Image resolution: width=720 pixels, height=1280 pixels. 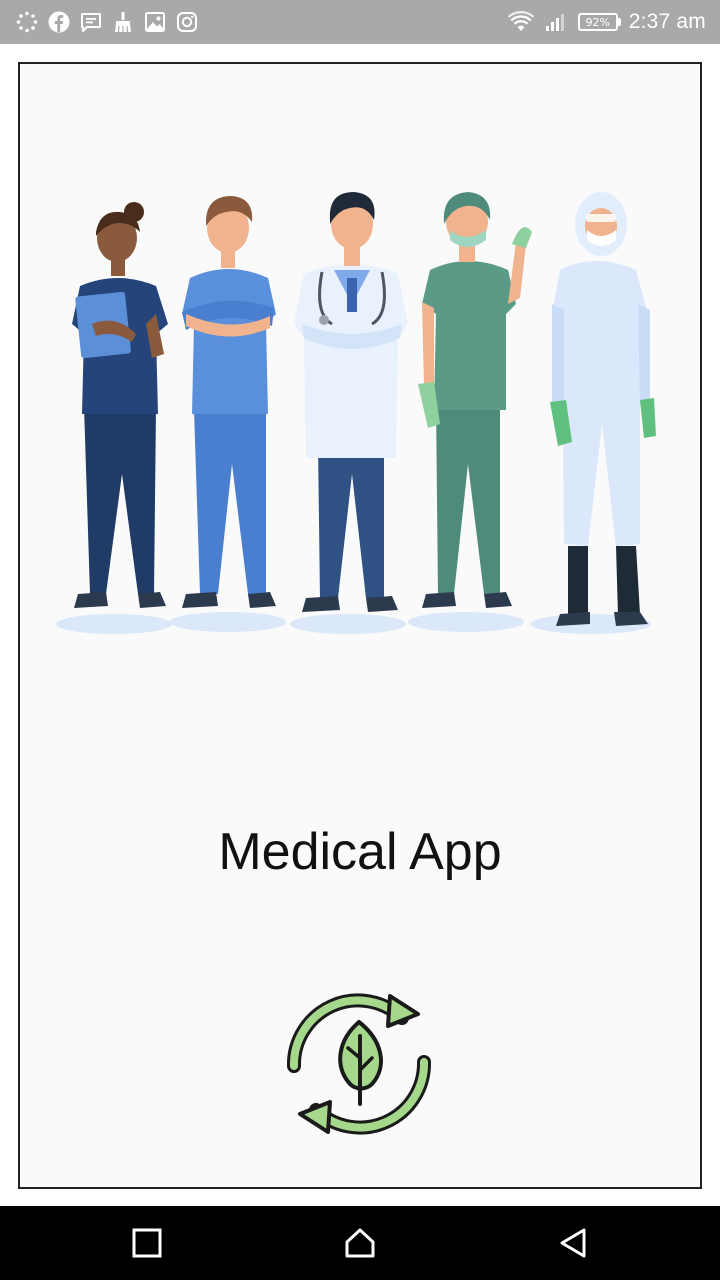 I want to click on recents-button, so click(x=147, y=1243).